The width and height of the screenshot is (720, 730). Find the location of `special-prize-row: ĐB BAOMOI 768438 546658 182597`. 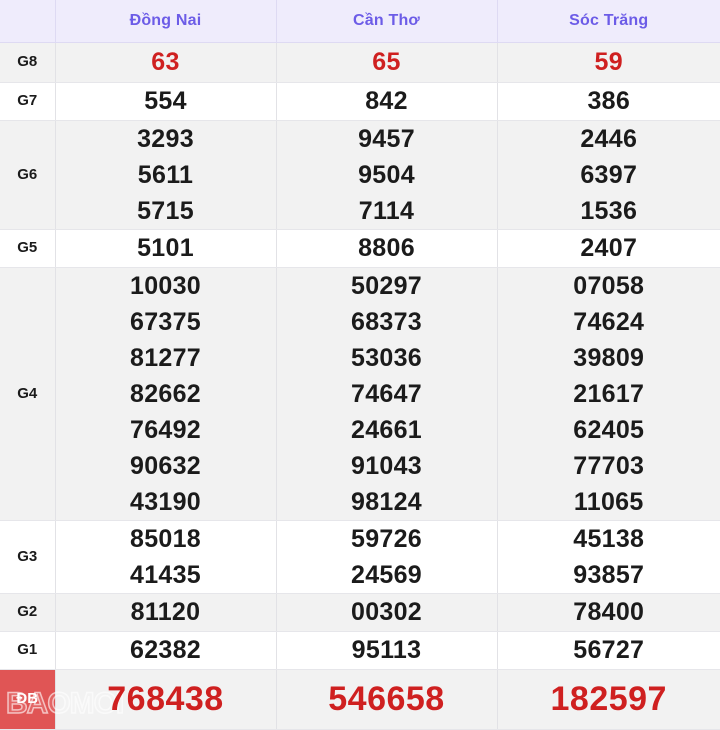

special-prize-row: ĐB BAOMOI 768438 546658 182597 is located at coordinates (360, 699).